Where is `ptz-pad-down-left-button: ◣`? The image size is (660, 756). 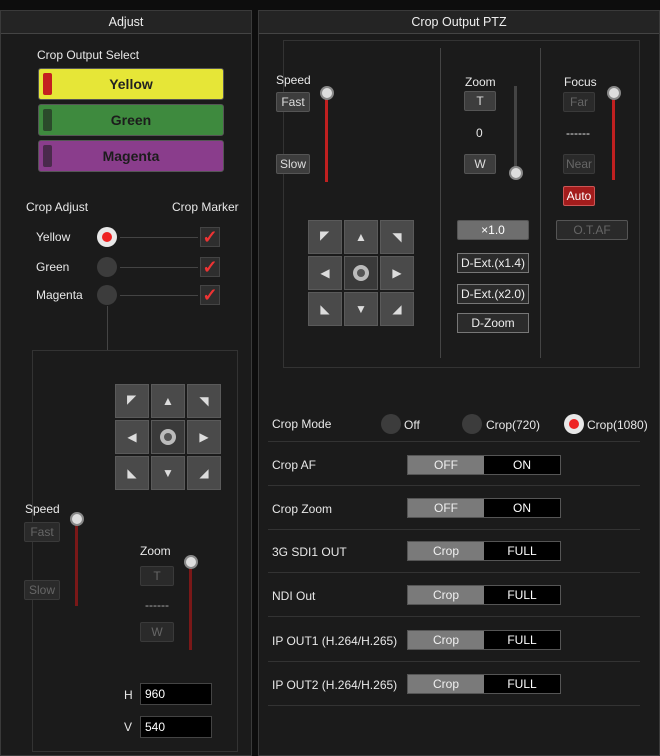
ptz-pad-down-left-button: ◣ is located at coordinates (325, 309).